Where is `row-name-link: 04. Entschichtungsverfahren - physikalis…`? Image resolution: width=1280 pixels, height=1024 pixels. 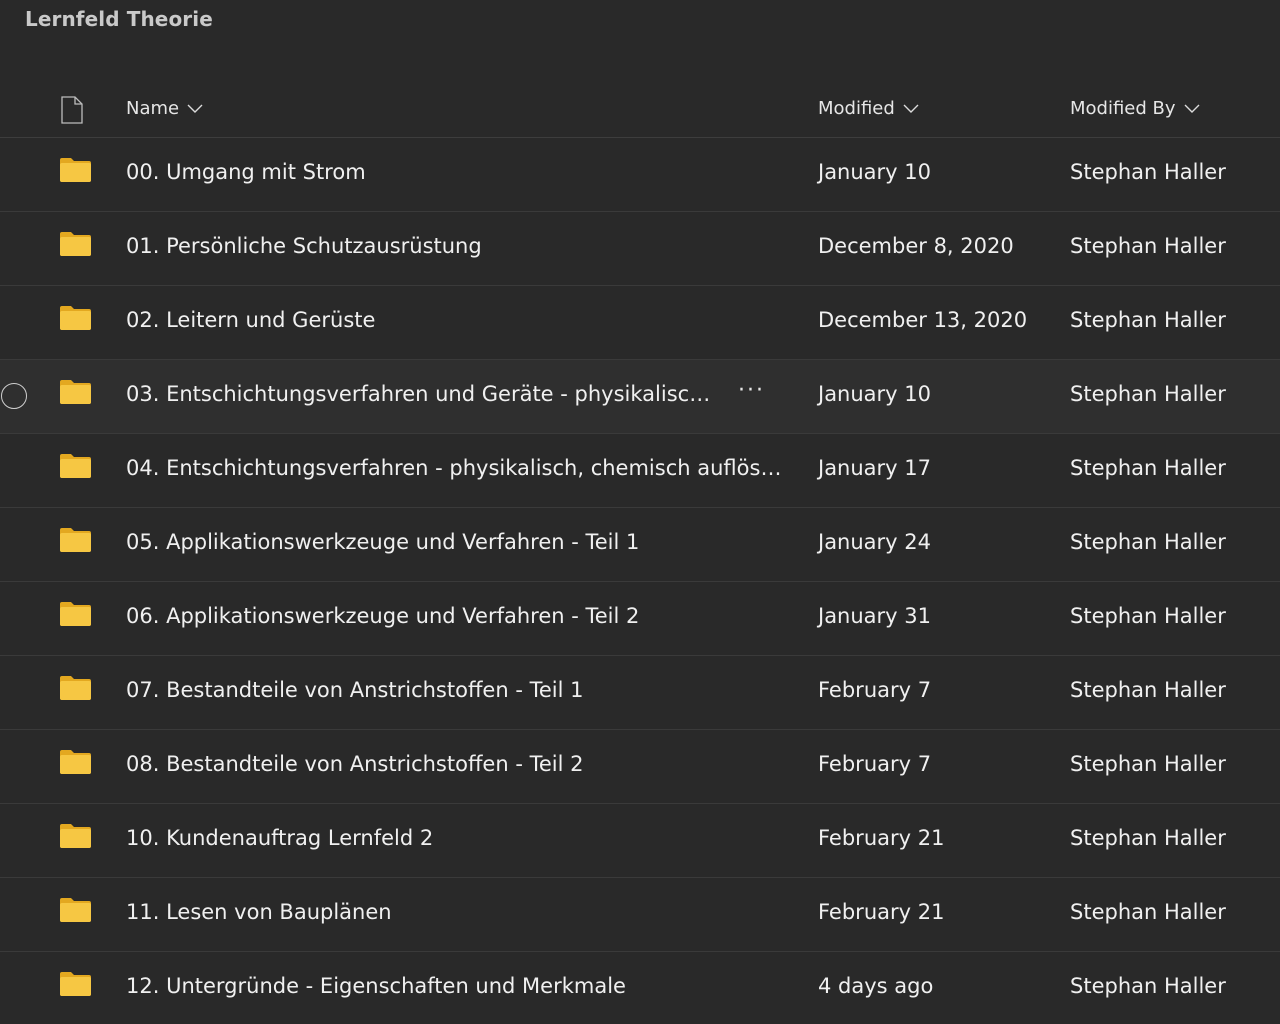 row-name-link: 04. Entschichtungsverfahren - physikalis… is located at coordinates (456, 468).